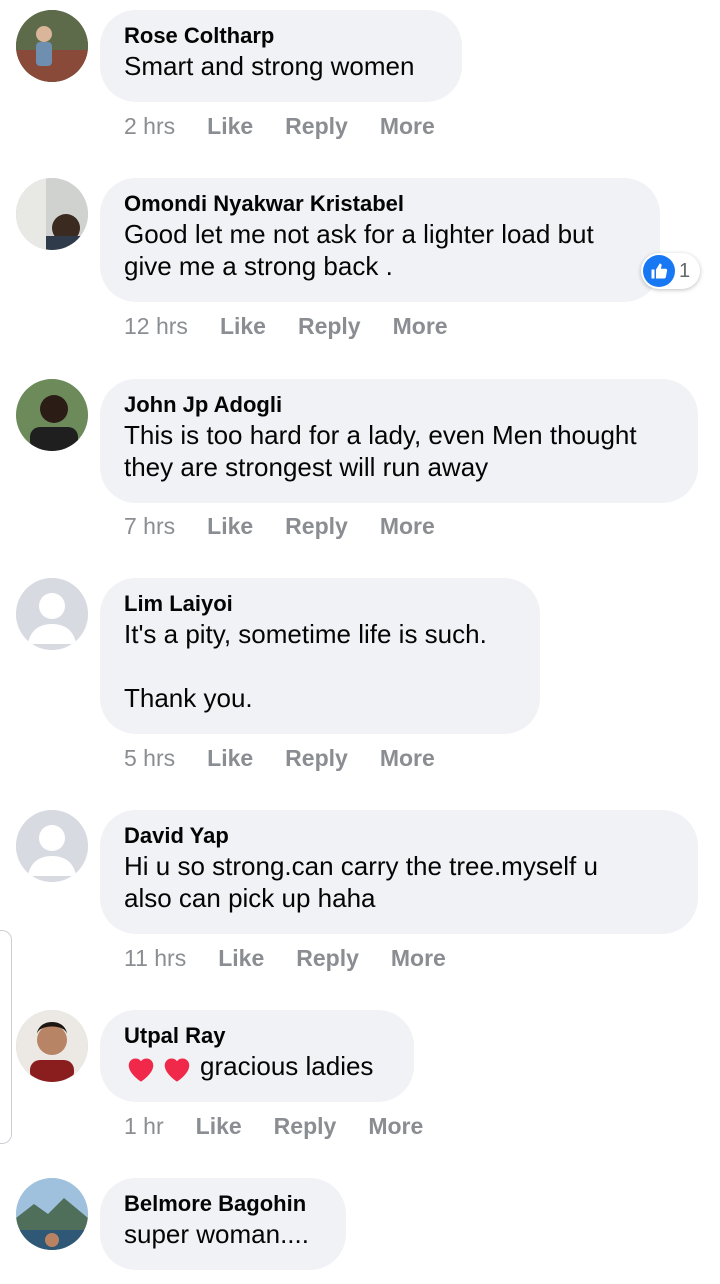 The width and height of the screenshot is (720, 1284). I want to click on comment-actions: 2 hrs Like Reply More, so click(279, 126).